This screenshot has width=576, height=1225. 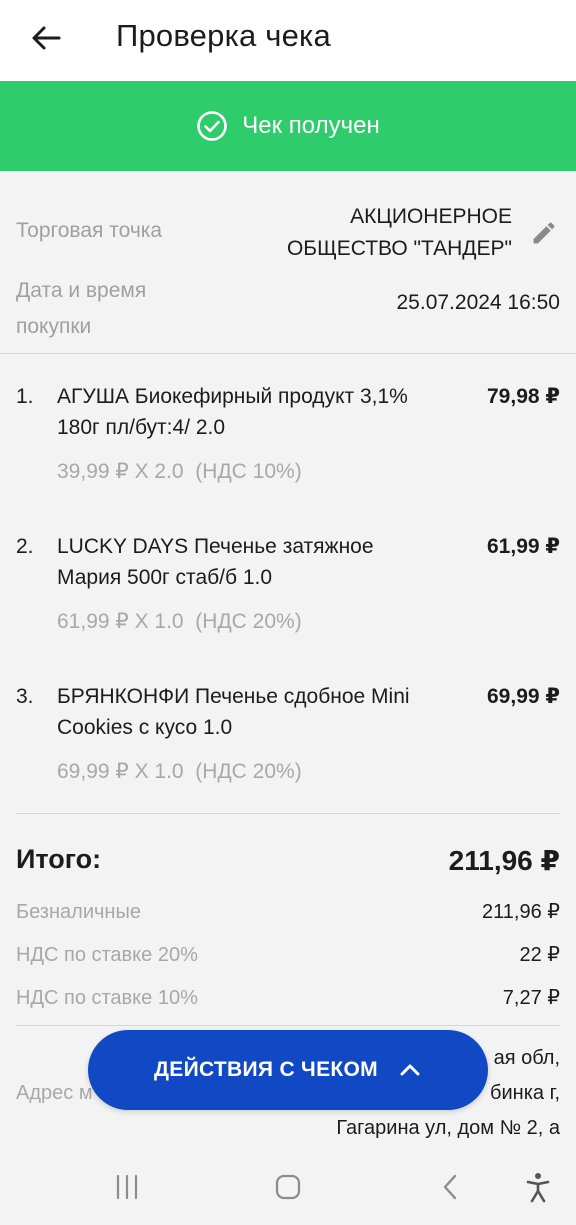 I want to click on check-circle-icon, so click(x=212, y=126).